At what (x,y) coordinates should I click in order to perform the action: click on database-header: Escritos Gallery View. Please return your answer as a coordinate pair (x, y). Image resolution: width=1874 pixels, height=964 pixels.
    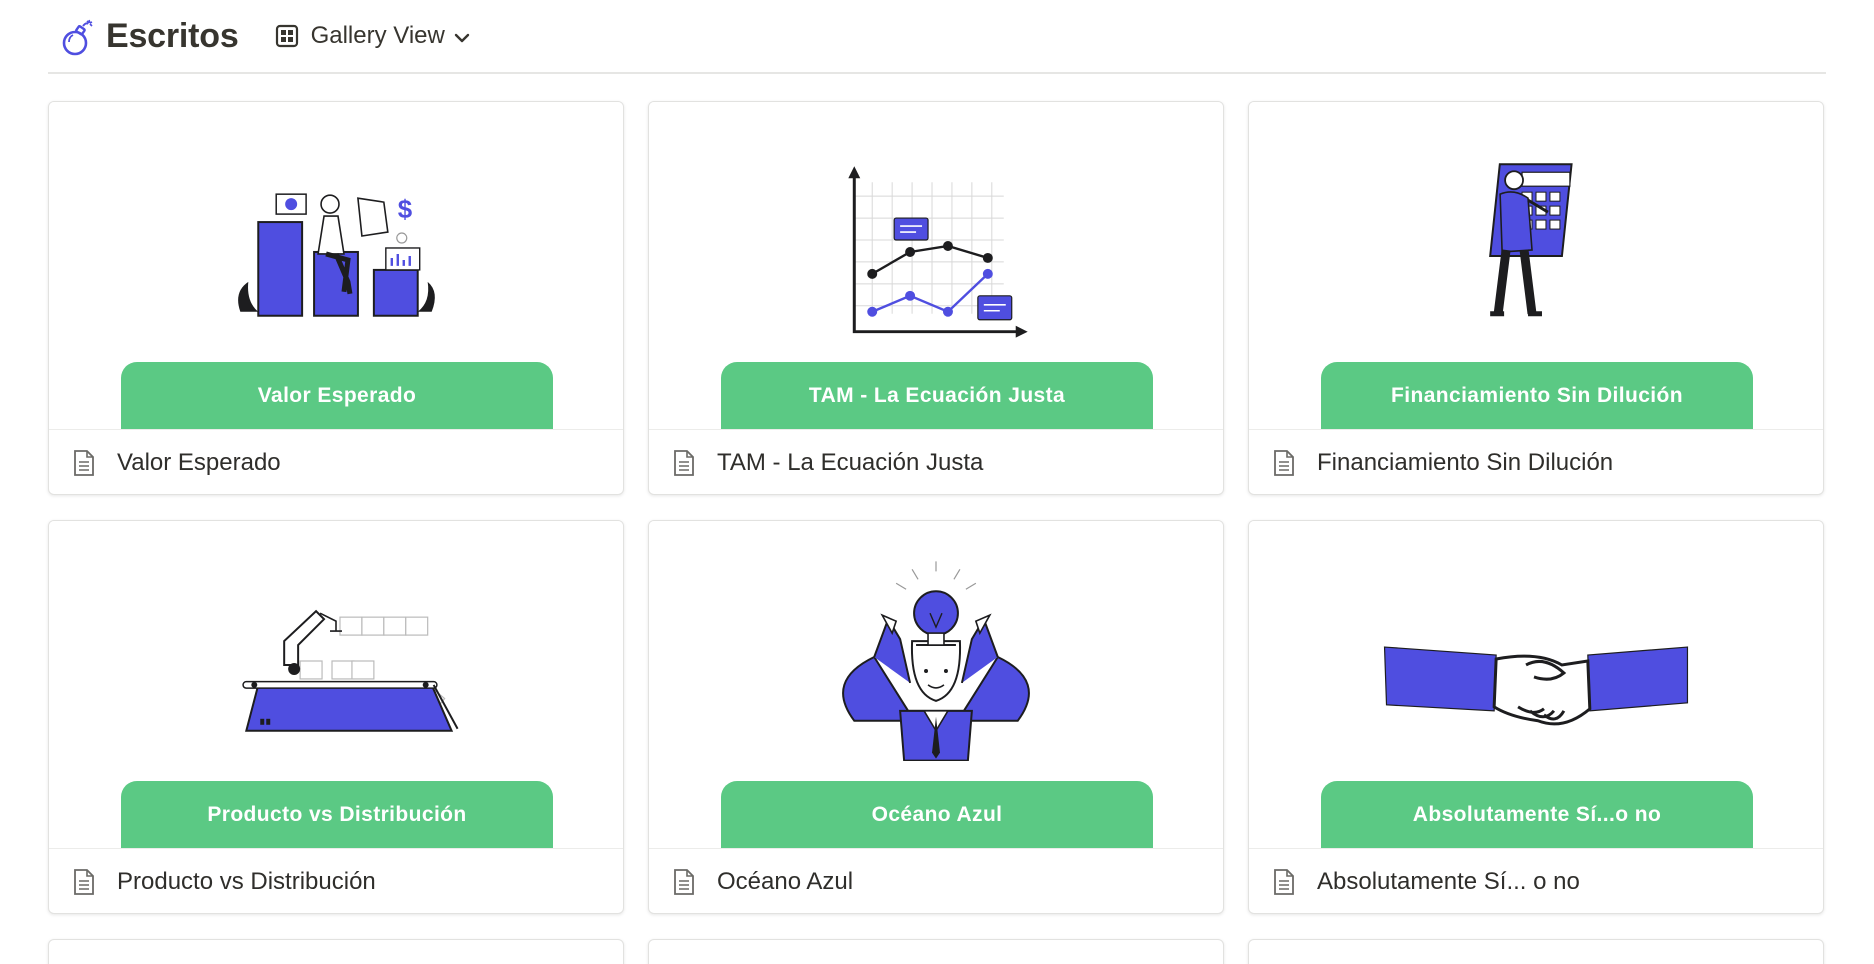
    Looking at the image, I should click on (937, 37).